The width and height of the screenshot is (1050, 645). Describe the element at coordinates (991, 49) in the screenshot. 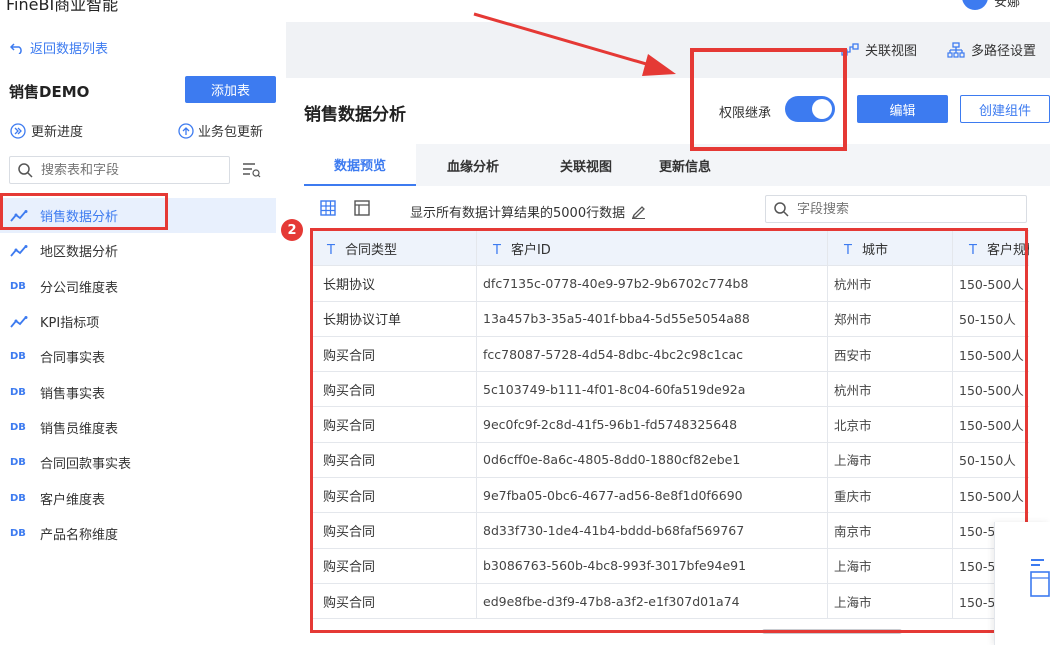

I see `multipath-settings-link: 多路径设置` at that location.